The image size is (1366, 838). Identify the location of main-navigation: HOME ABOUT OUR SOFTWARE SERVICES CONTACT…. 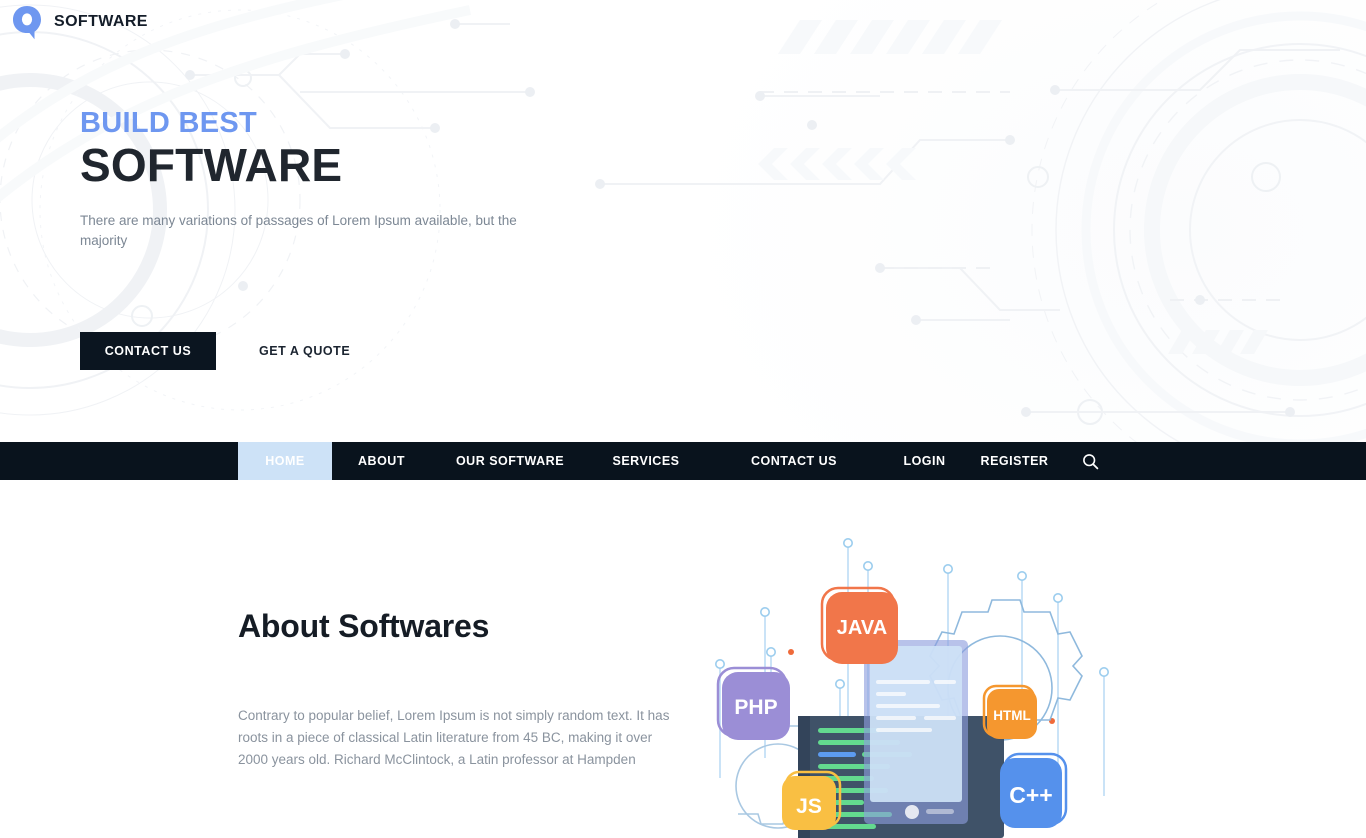
(683, 461).